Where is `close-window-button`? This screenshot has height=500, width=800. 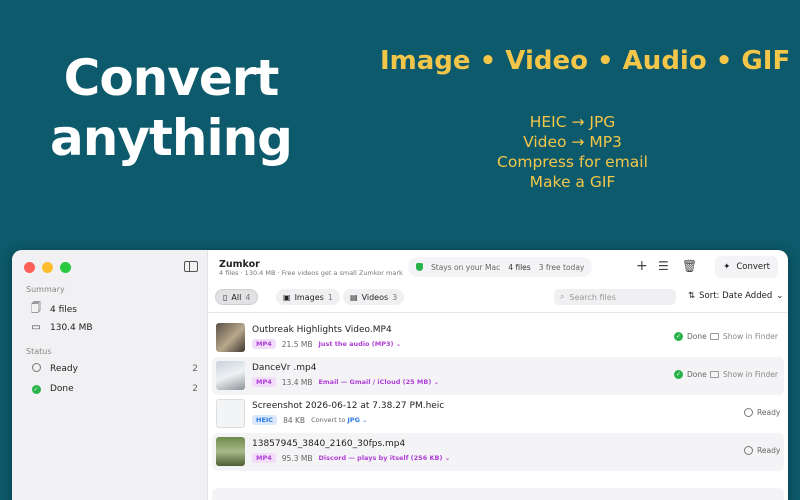 close-window-button is located at coordinates (29, 267).